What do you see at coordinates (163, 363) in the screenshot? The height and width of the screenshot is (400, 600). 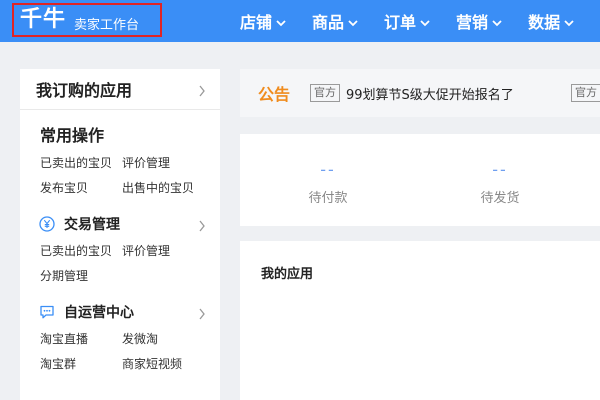 I see `link-merchant-short-video: 商家短视频` at bounding box center [163, 363].